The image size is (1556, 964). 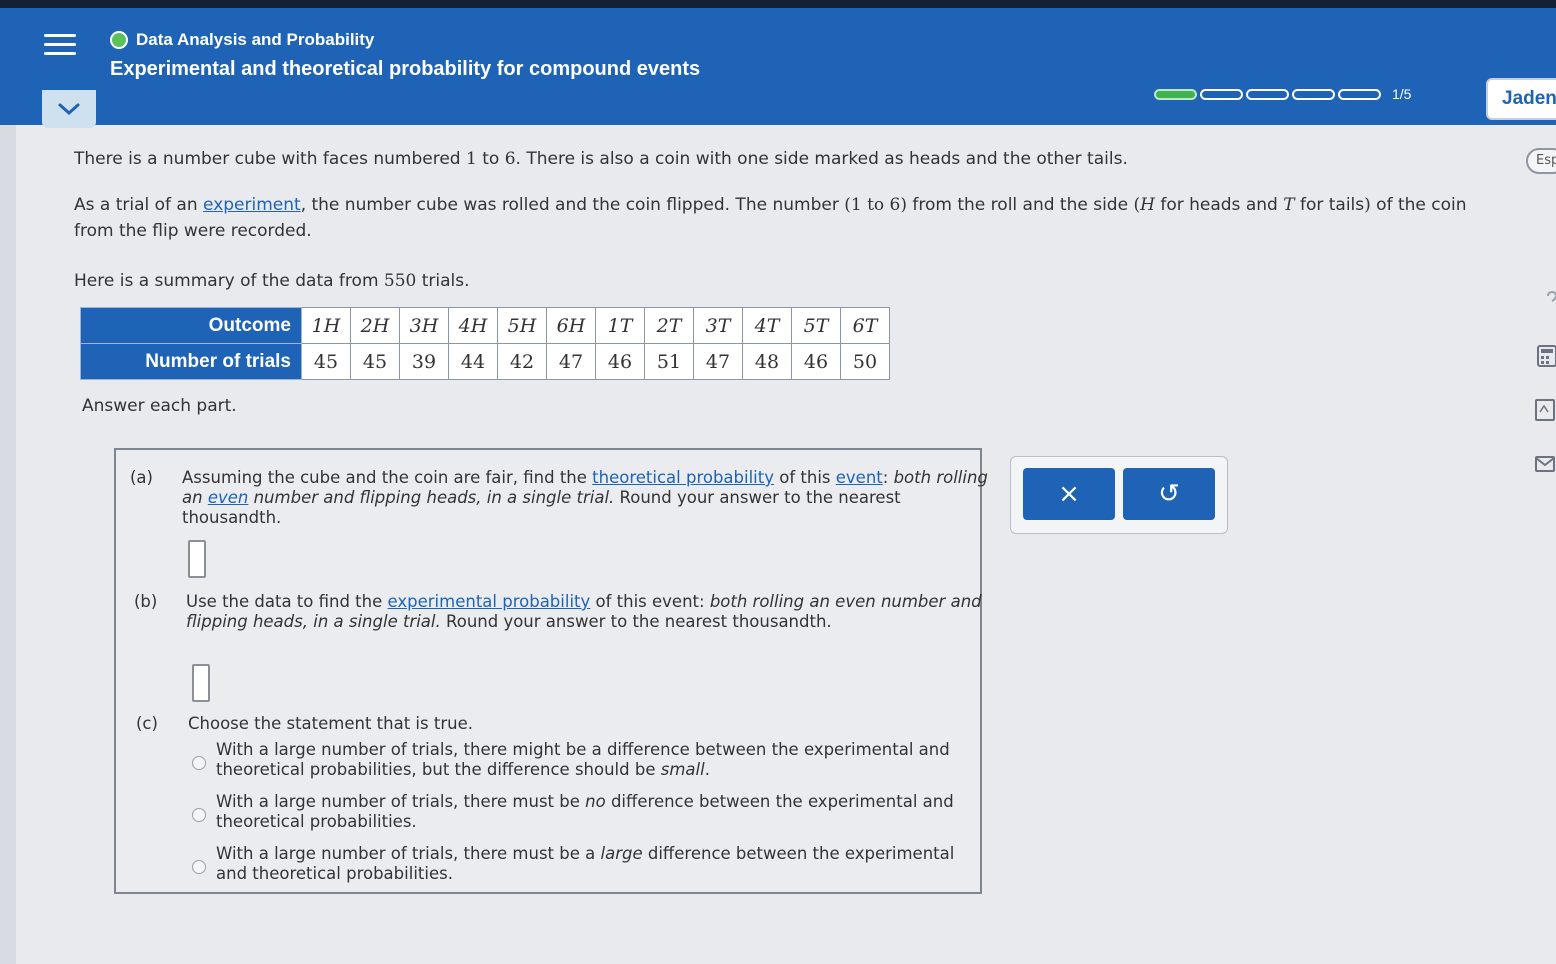 I want to click on answer-input-a, so click(x=197, y=559).